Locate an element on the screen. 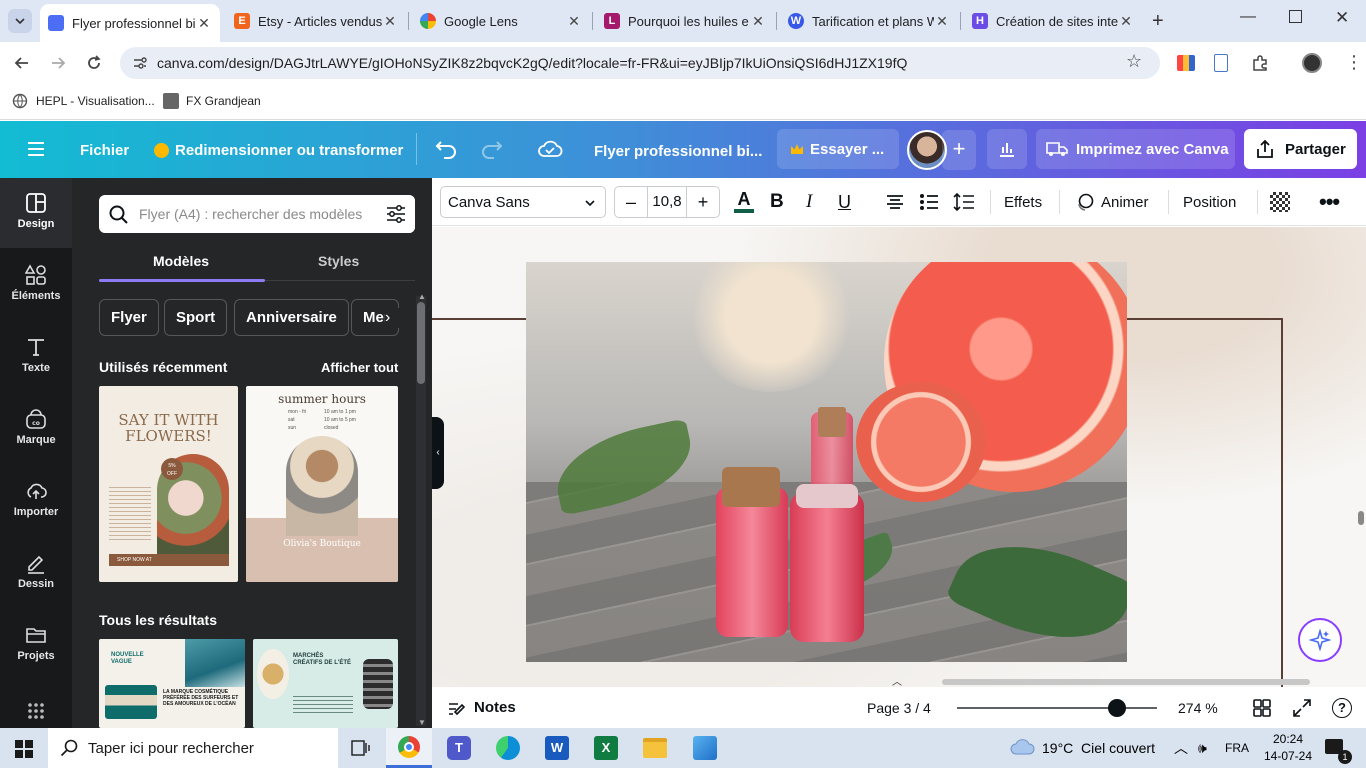  tab-templates: Modèles is located at coordinates (181, 261).